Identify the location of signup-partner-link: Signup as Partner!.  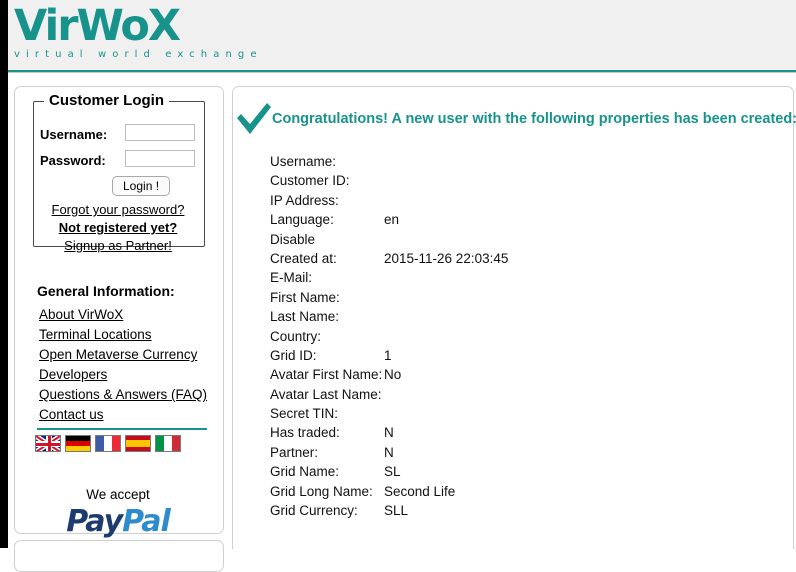
(118, 245).